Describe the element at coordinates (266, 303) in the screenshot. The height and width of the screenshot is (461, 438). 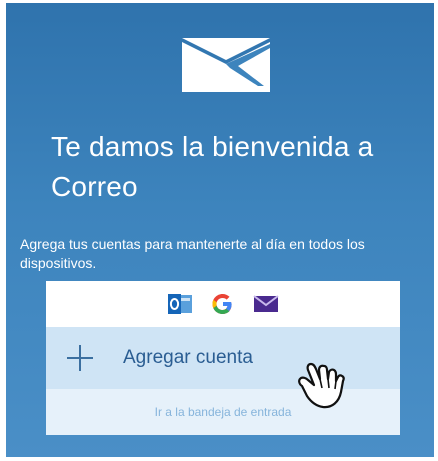
I see `mail-icon` at that location.